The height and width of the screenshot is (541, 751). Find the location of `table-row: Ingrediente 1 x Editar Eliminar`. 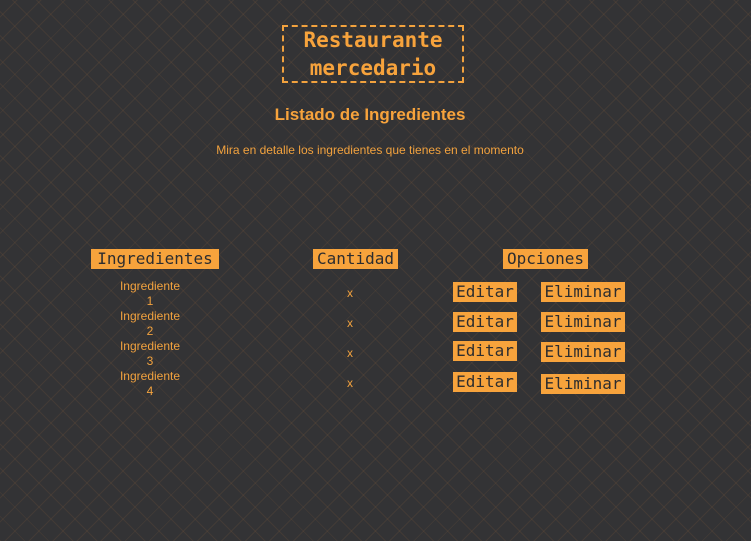

table-row: Ingrediente 1 x Editar Eliminar is located at coordinates (375, 294).